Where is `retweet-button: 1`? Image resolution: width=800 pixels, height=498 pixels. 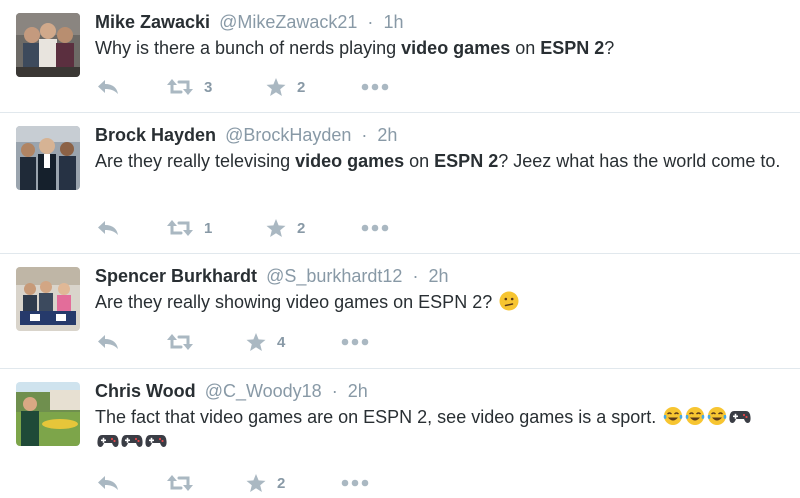
retweet-button: 1 is located at coordinates (189, 228).